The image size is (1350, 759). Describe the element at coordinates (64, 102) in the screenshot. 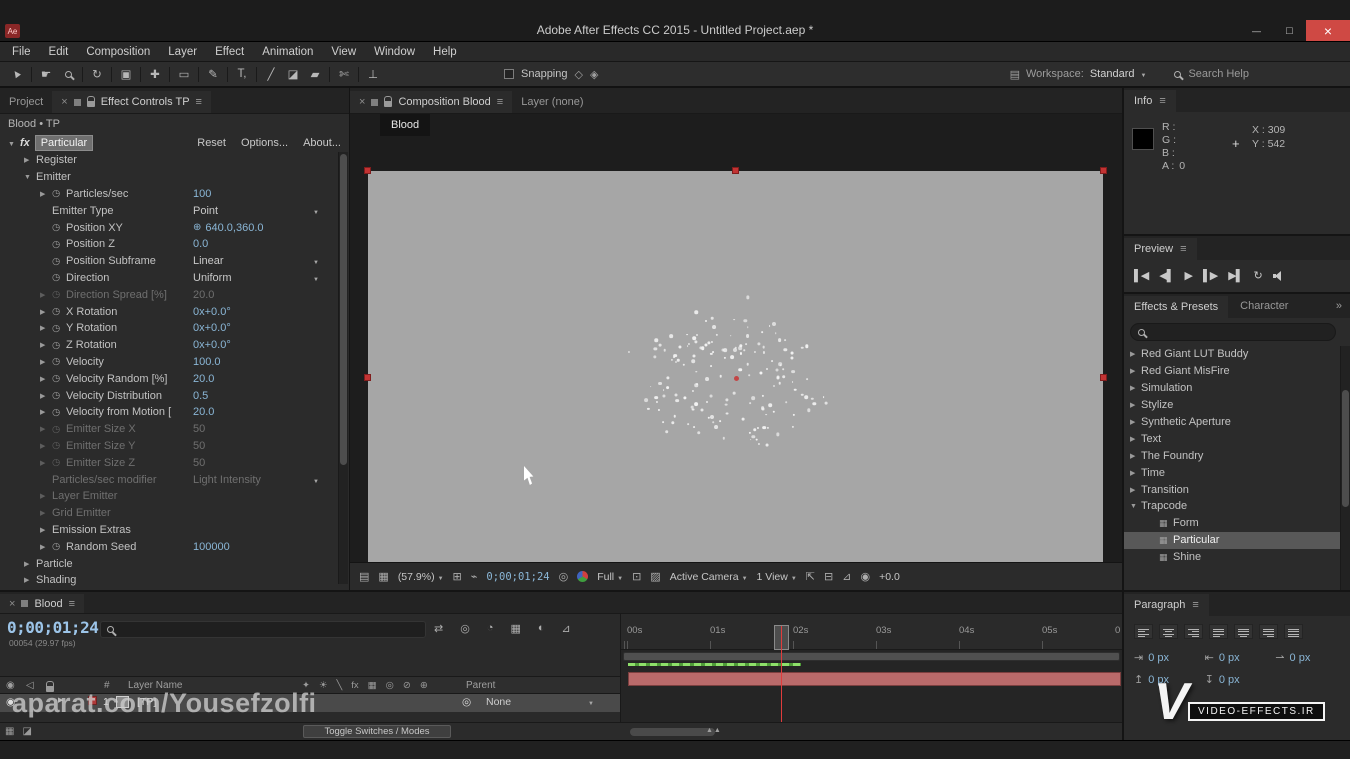

I see `close-tab-icon` at that location.